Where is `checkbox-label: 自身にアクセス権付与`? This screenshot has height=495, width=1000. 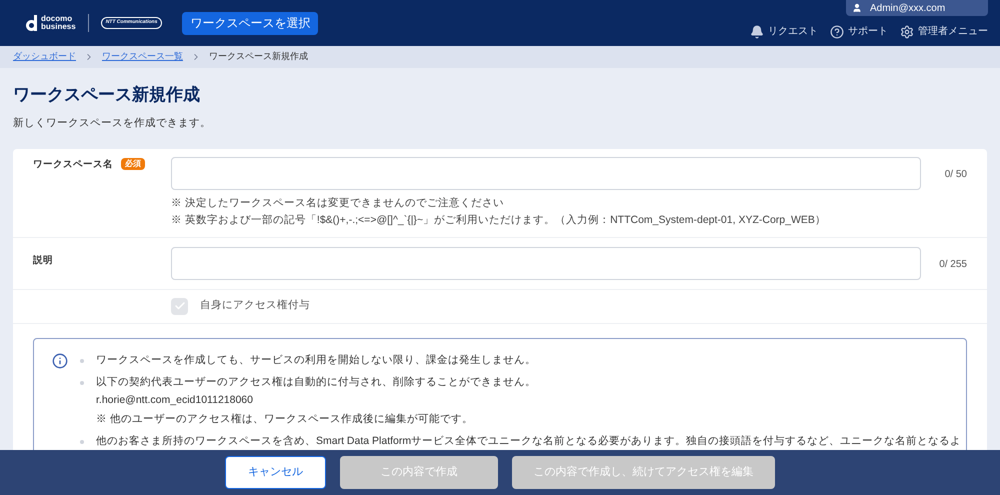
checkbox-label: 自身にアクセス権付与 is located at coordinates (255, 306).